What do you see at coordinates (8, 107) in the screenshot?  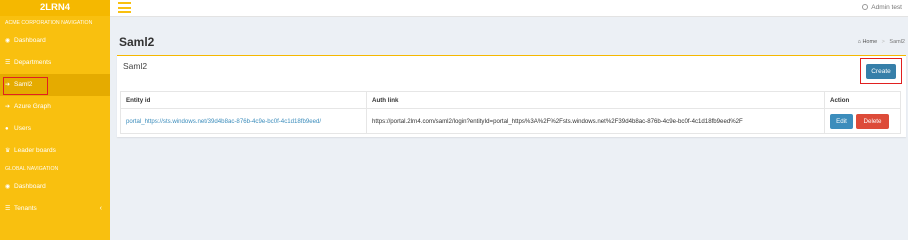 I see `sign-in-icon: ➔` at bounding box center [8, 107].